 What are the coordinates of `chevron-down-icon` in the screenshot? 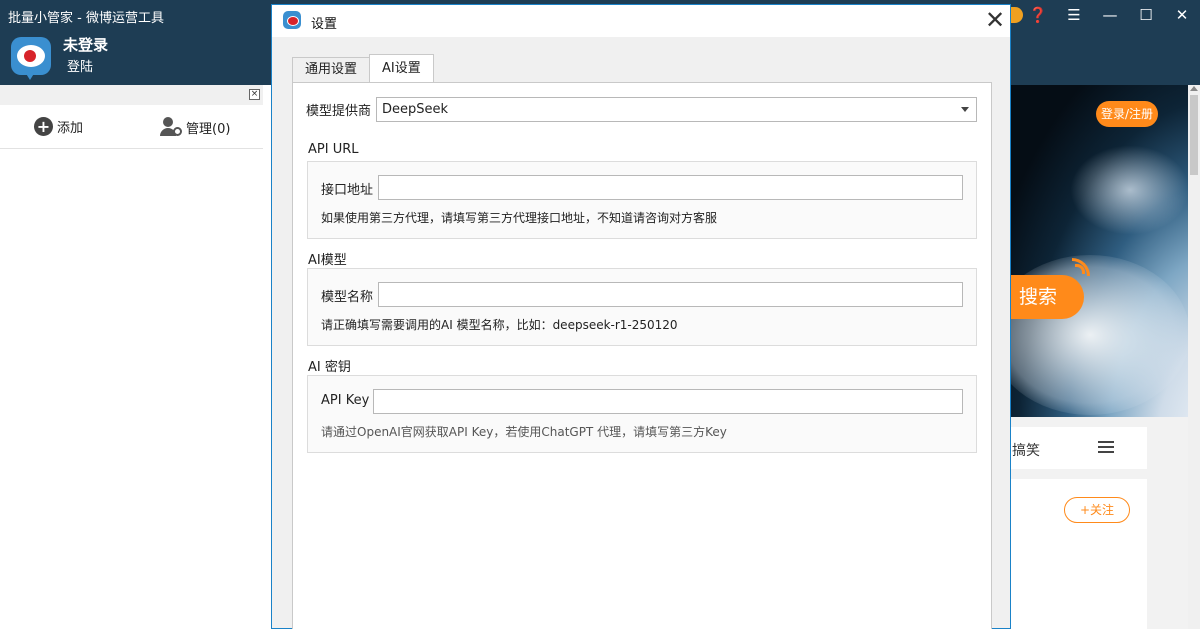 It's located at (965, 109).